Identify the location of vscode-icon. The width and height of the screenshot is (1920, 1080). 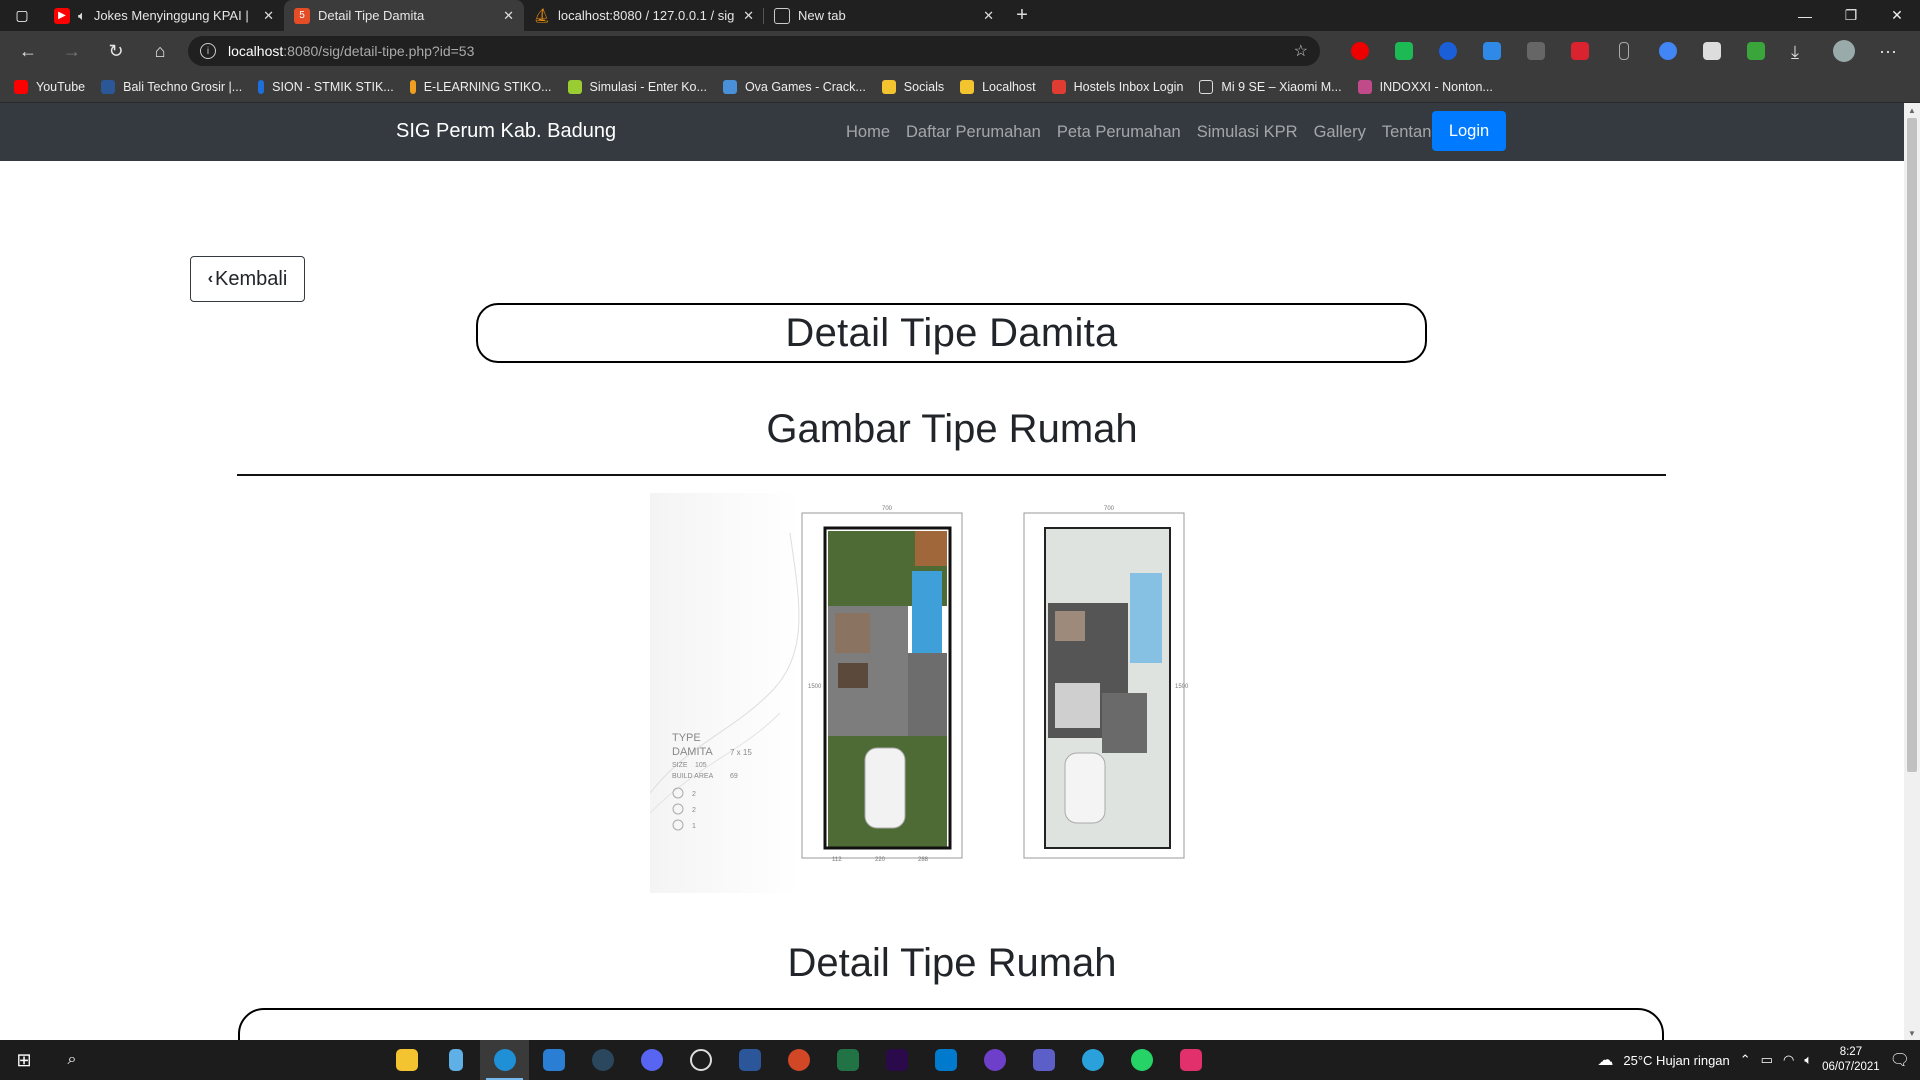
(945, 1060).